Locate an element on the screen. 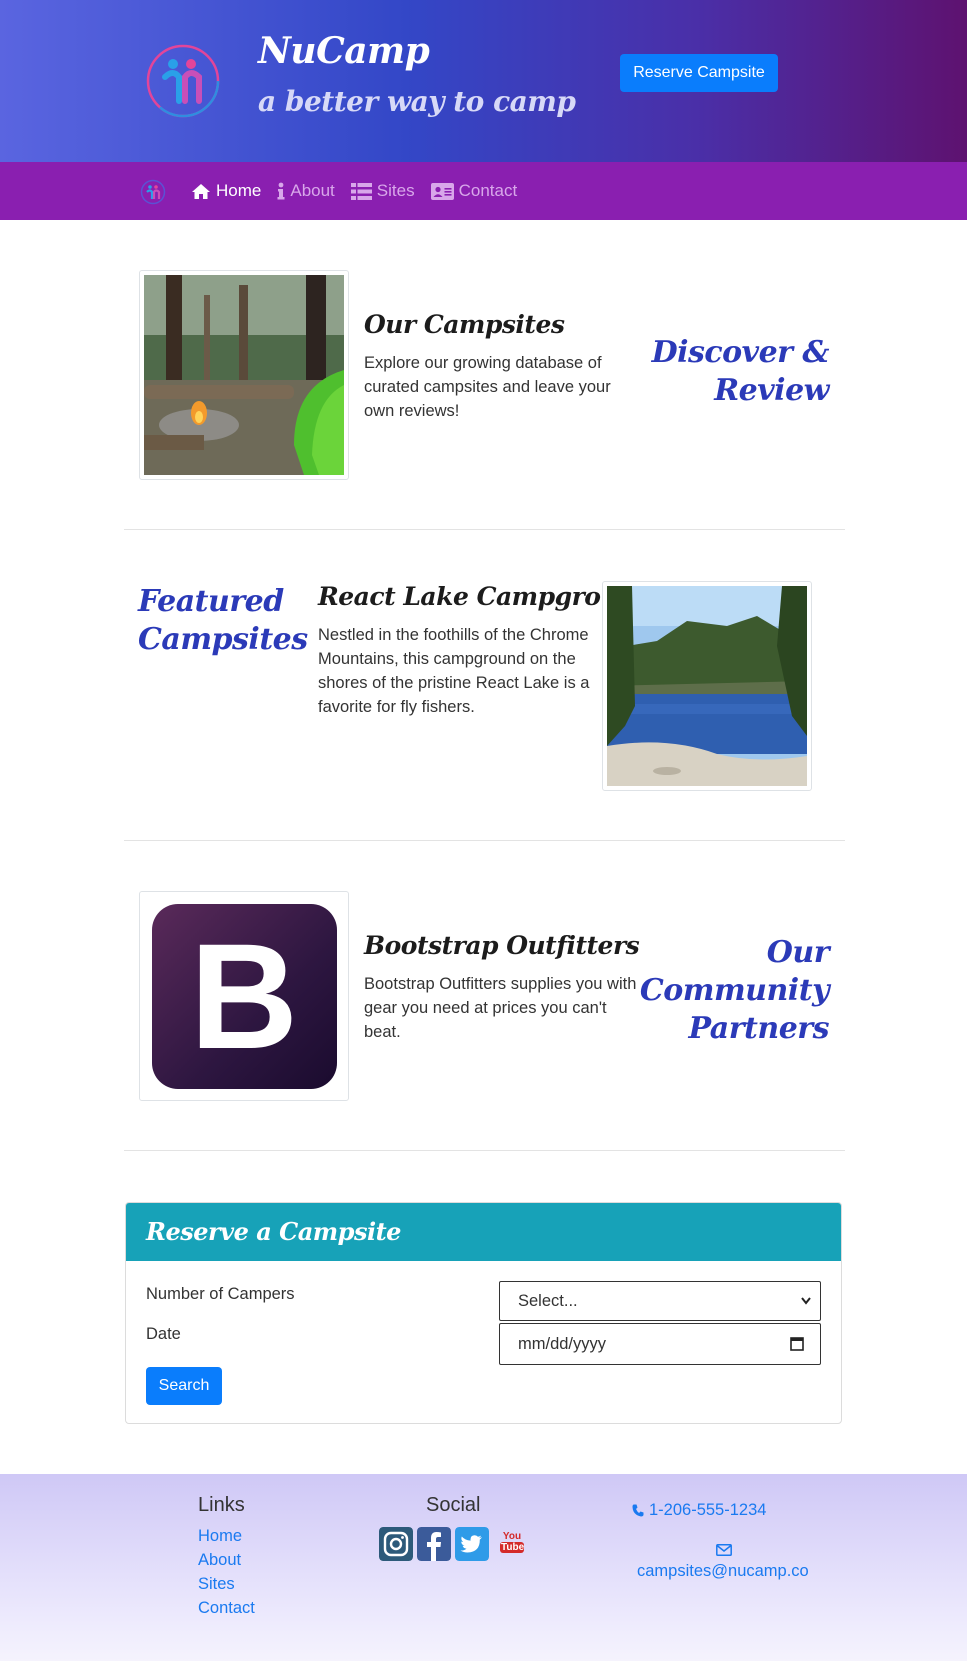 The height and width of the screenshot is (1661, 967). nucamp-logo is located at coordinates (183, 81).